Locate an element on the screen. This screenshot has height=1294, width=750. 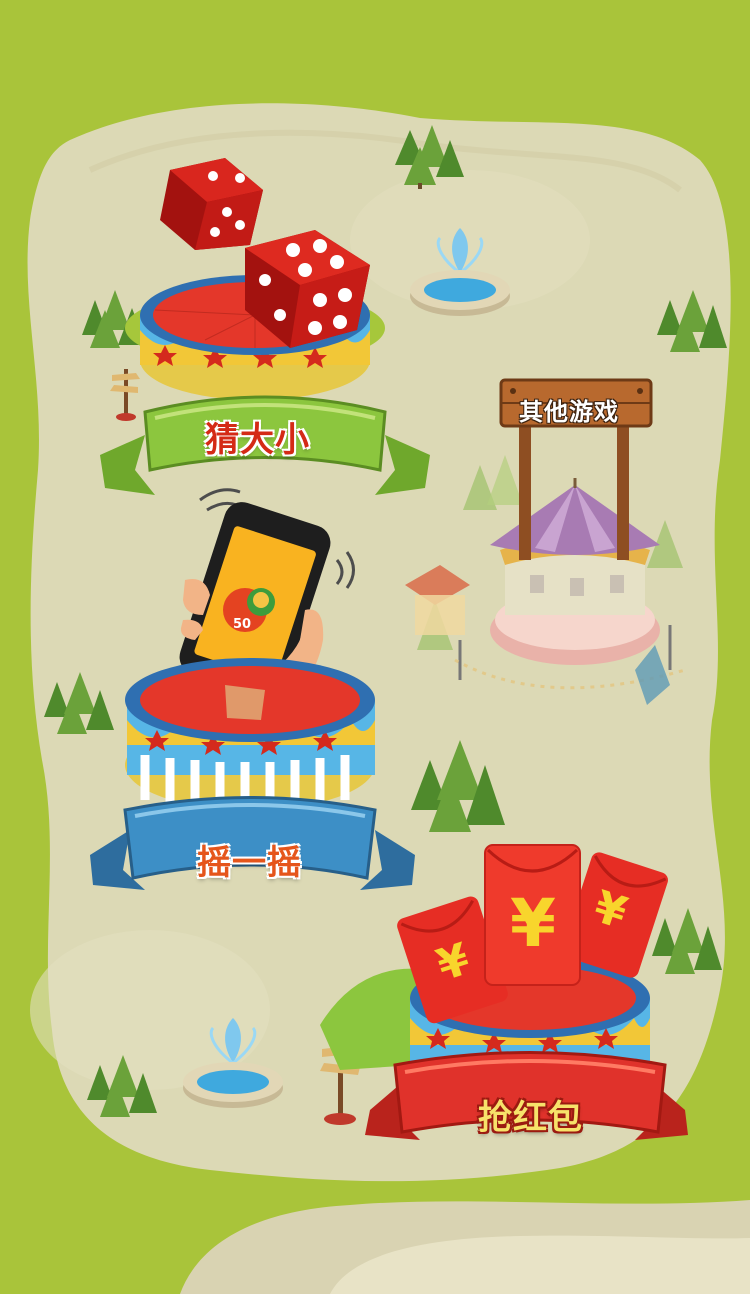
other-games-label: 其他游戏 is located at coordinates (569, 412).